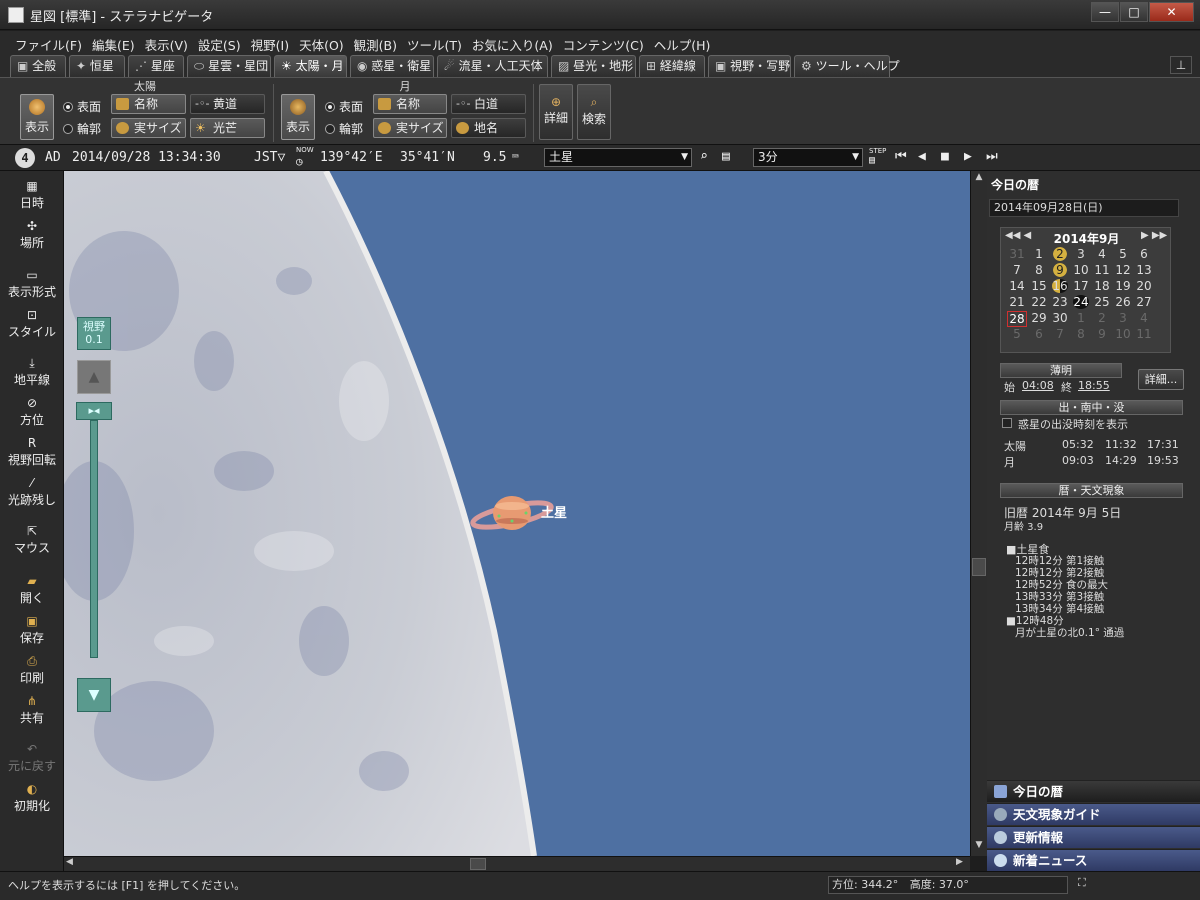  I want to click on calendar-day: 14, so click(1017, 286).